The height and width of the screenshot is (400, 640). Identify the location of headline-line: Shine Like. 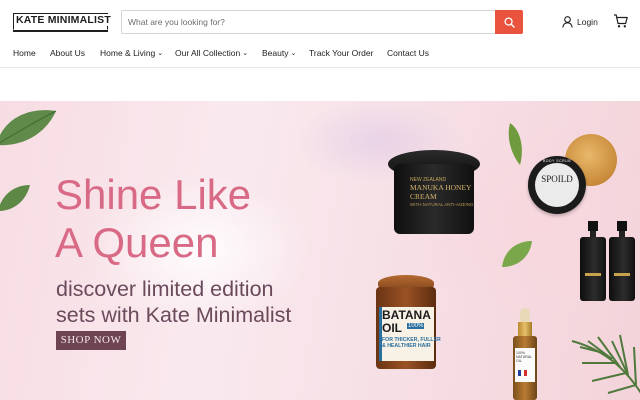
(153, 194).